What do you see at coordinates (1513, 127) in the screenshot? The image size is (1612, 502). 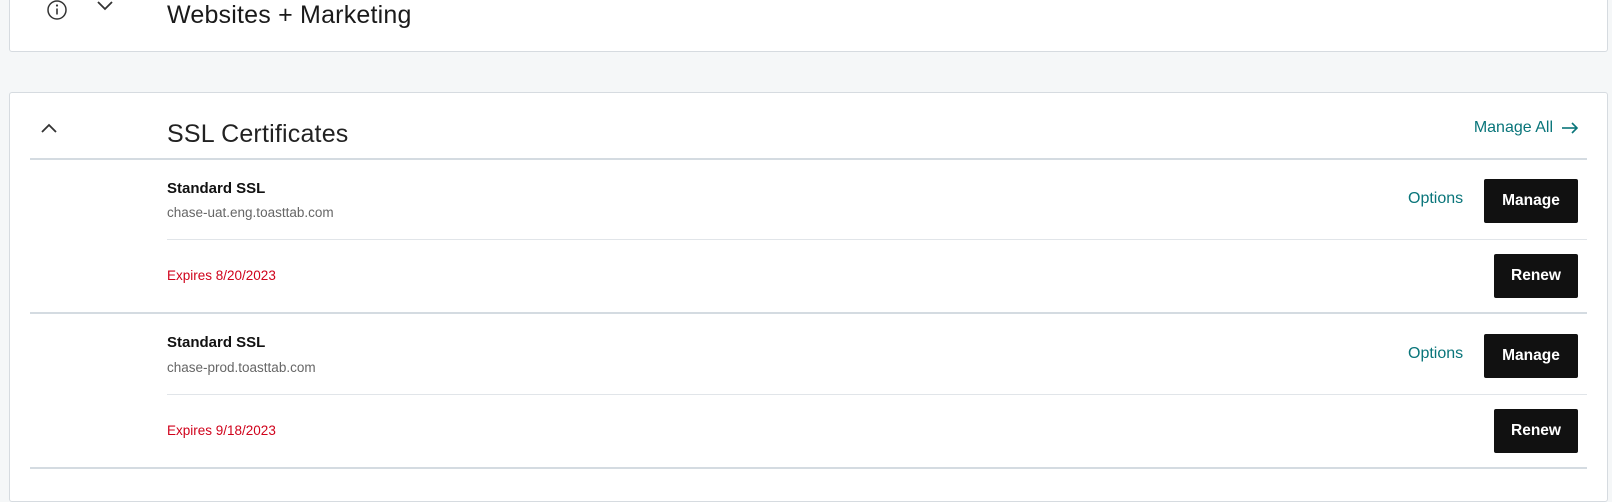 I see `manage-all-label: Manage All` at bounding box center [1513, 127].